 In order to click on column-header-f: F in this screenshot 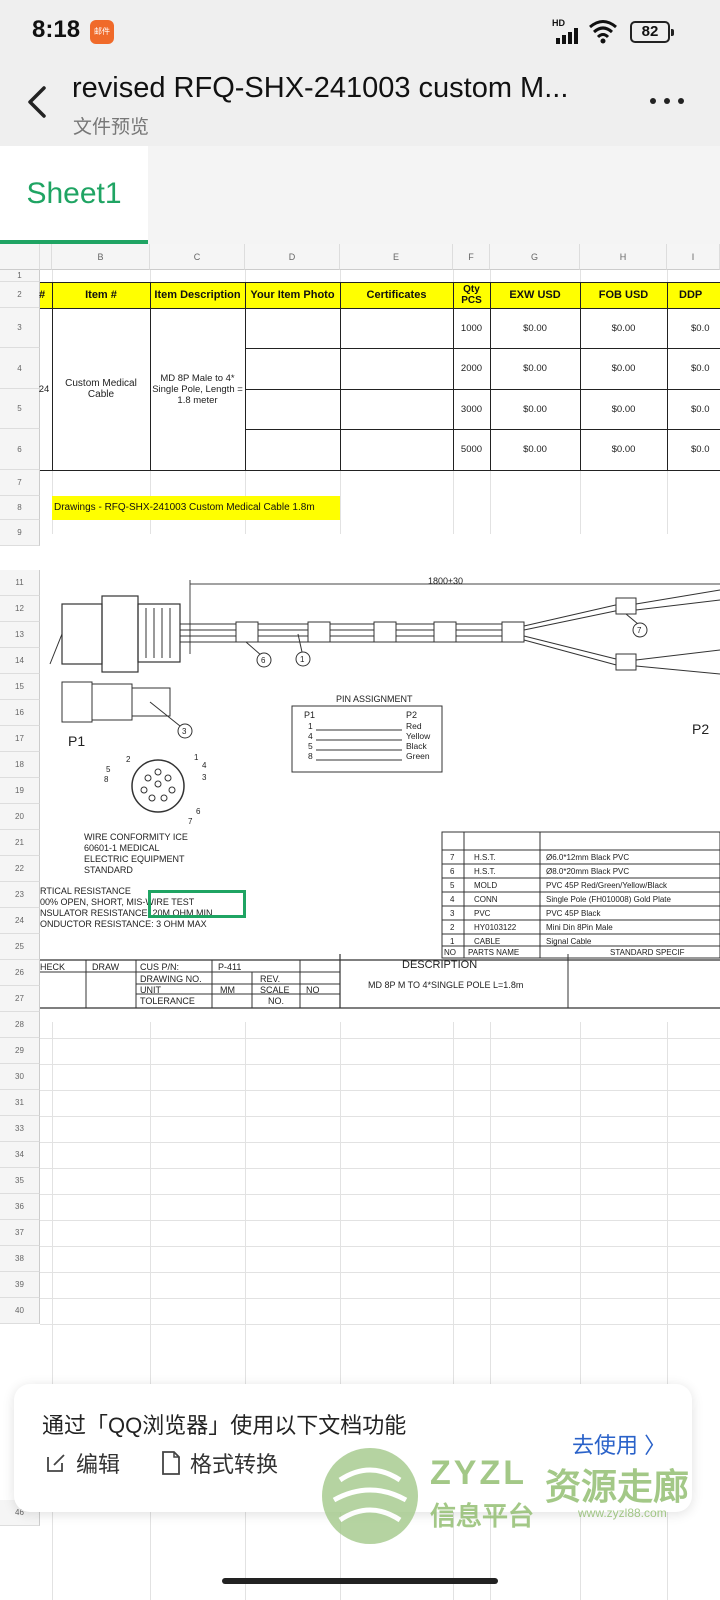, I will do `click(471, 257)`.